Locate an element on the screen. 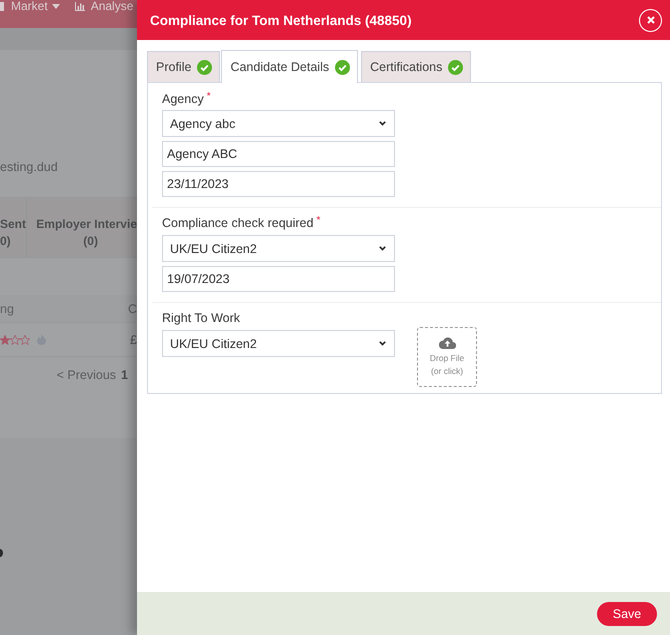  file-drop-zone: Drop File (or click) is located at coordinates (447, 357).